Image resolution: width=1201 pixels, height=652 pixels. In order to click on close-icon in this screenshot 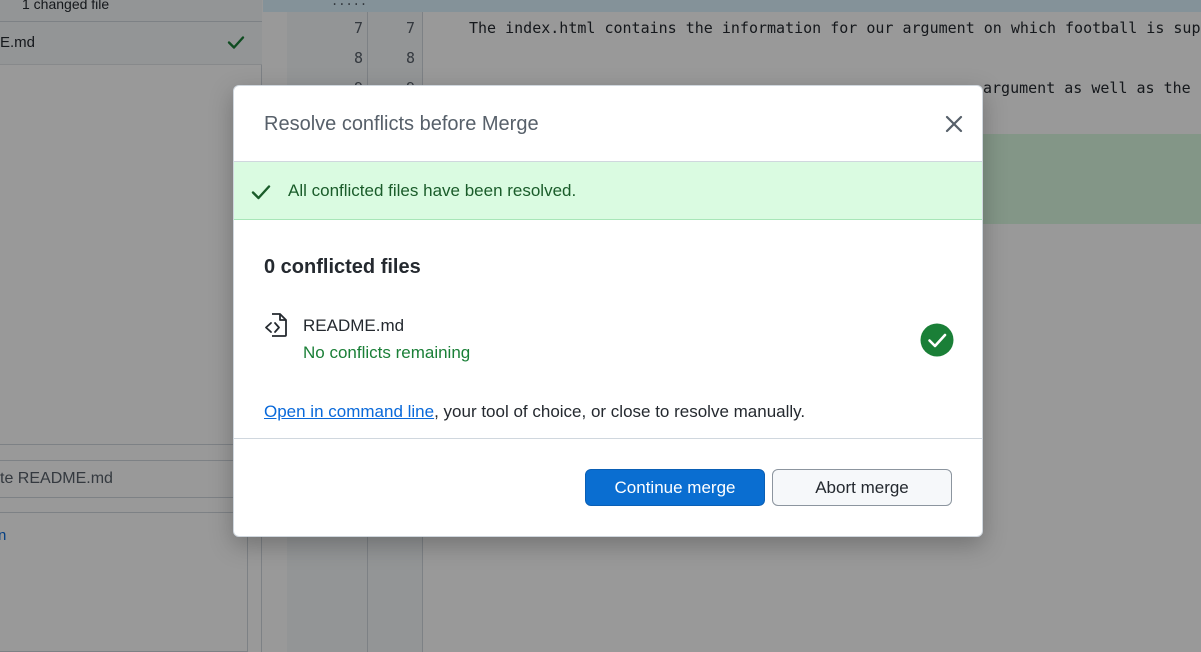, I will do `click(954, 124)`.